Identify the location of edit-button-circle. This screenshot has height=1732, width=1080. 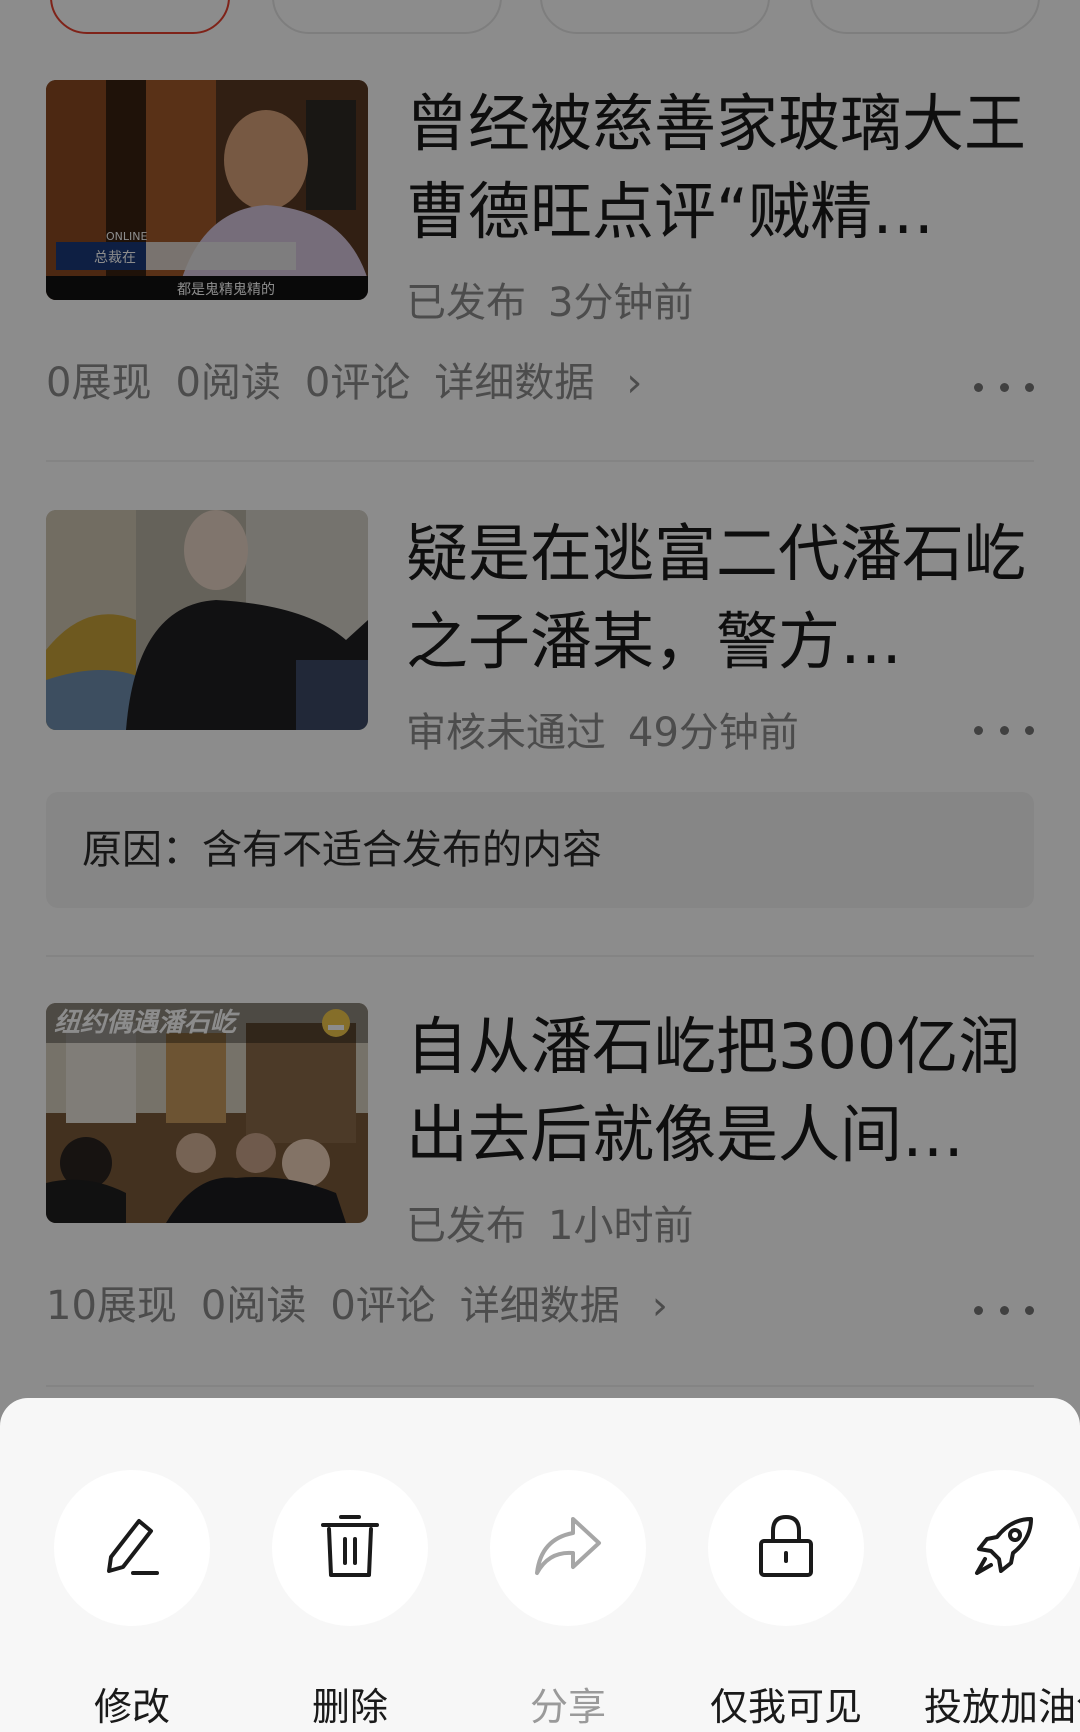
(132, 1548).